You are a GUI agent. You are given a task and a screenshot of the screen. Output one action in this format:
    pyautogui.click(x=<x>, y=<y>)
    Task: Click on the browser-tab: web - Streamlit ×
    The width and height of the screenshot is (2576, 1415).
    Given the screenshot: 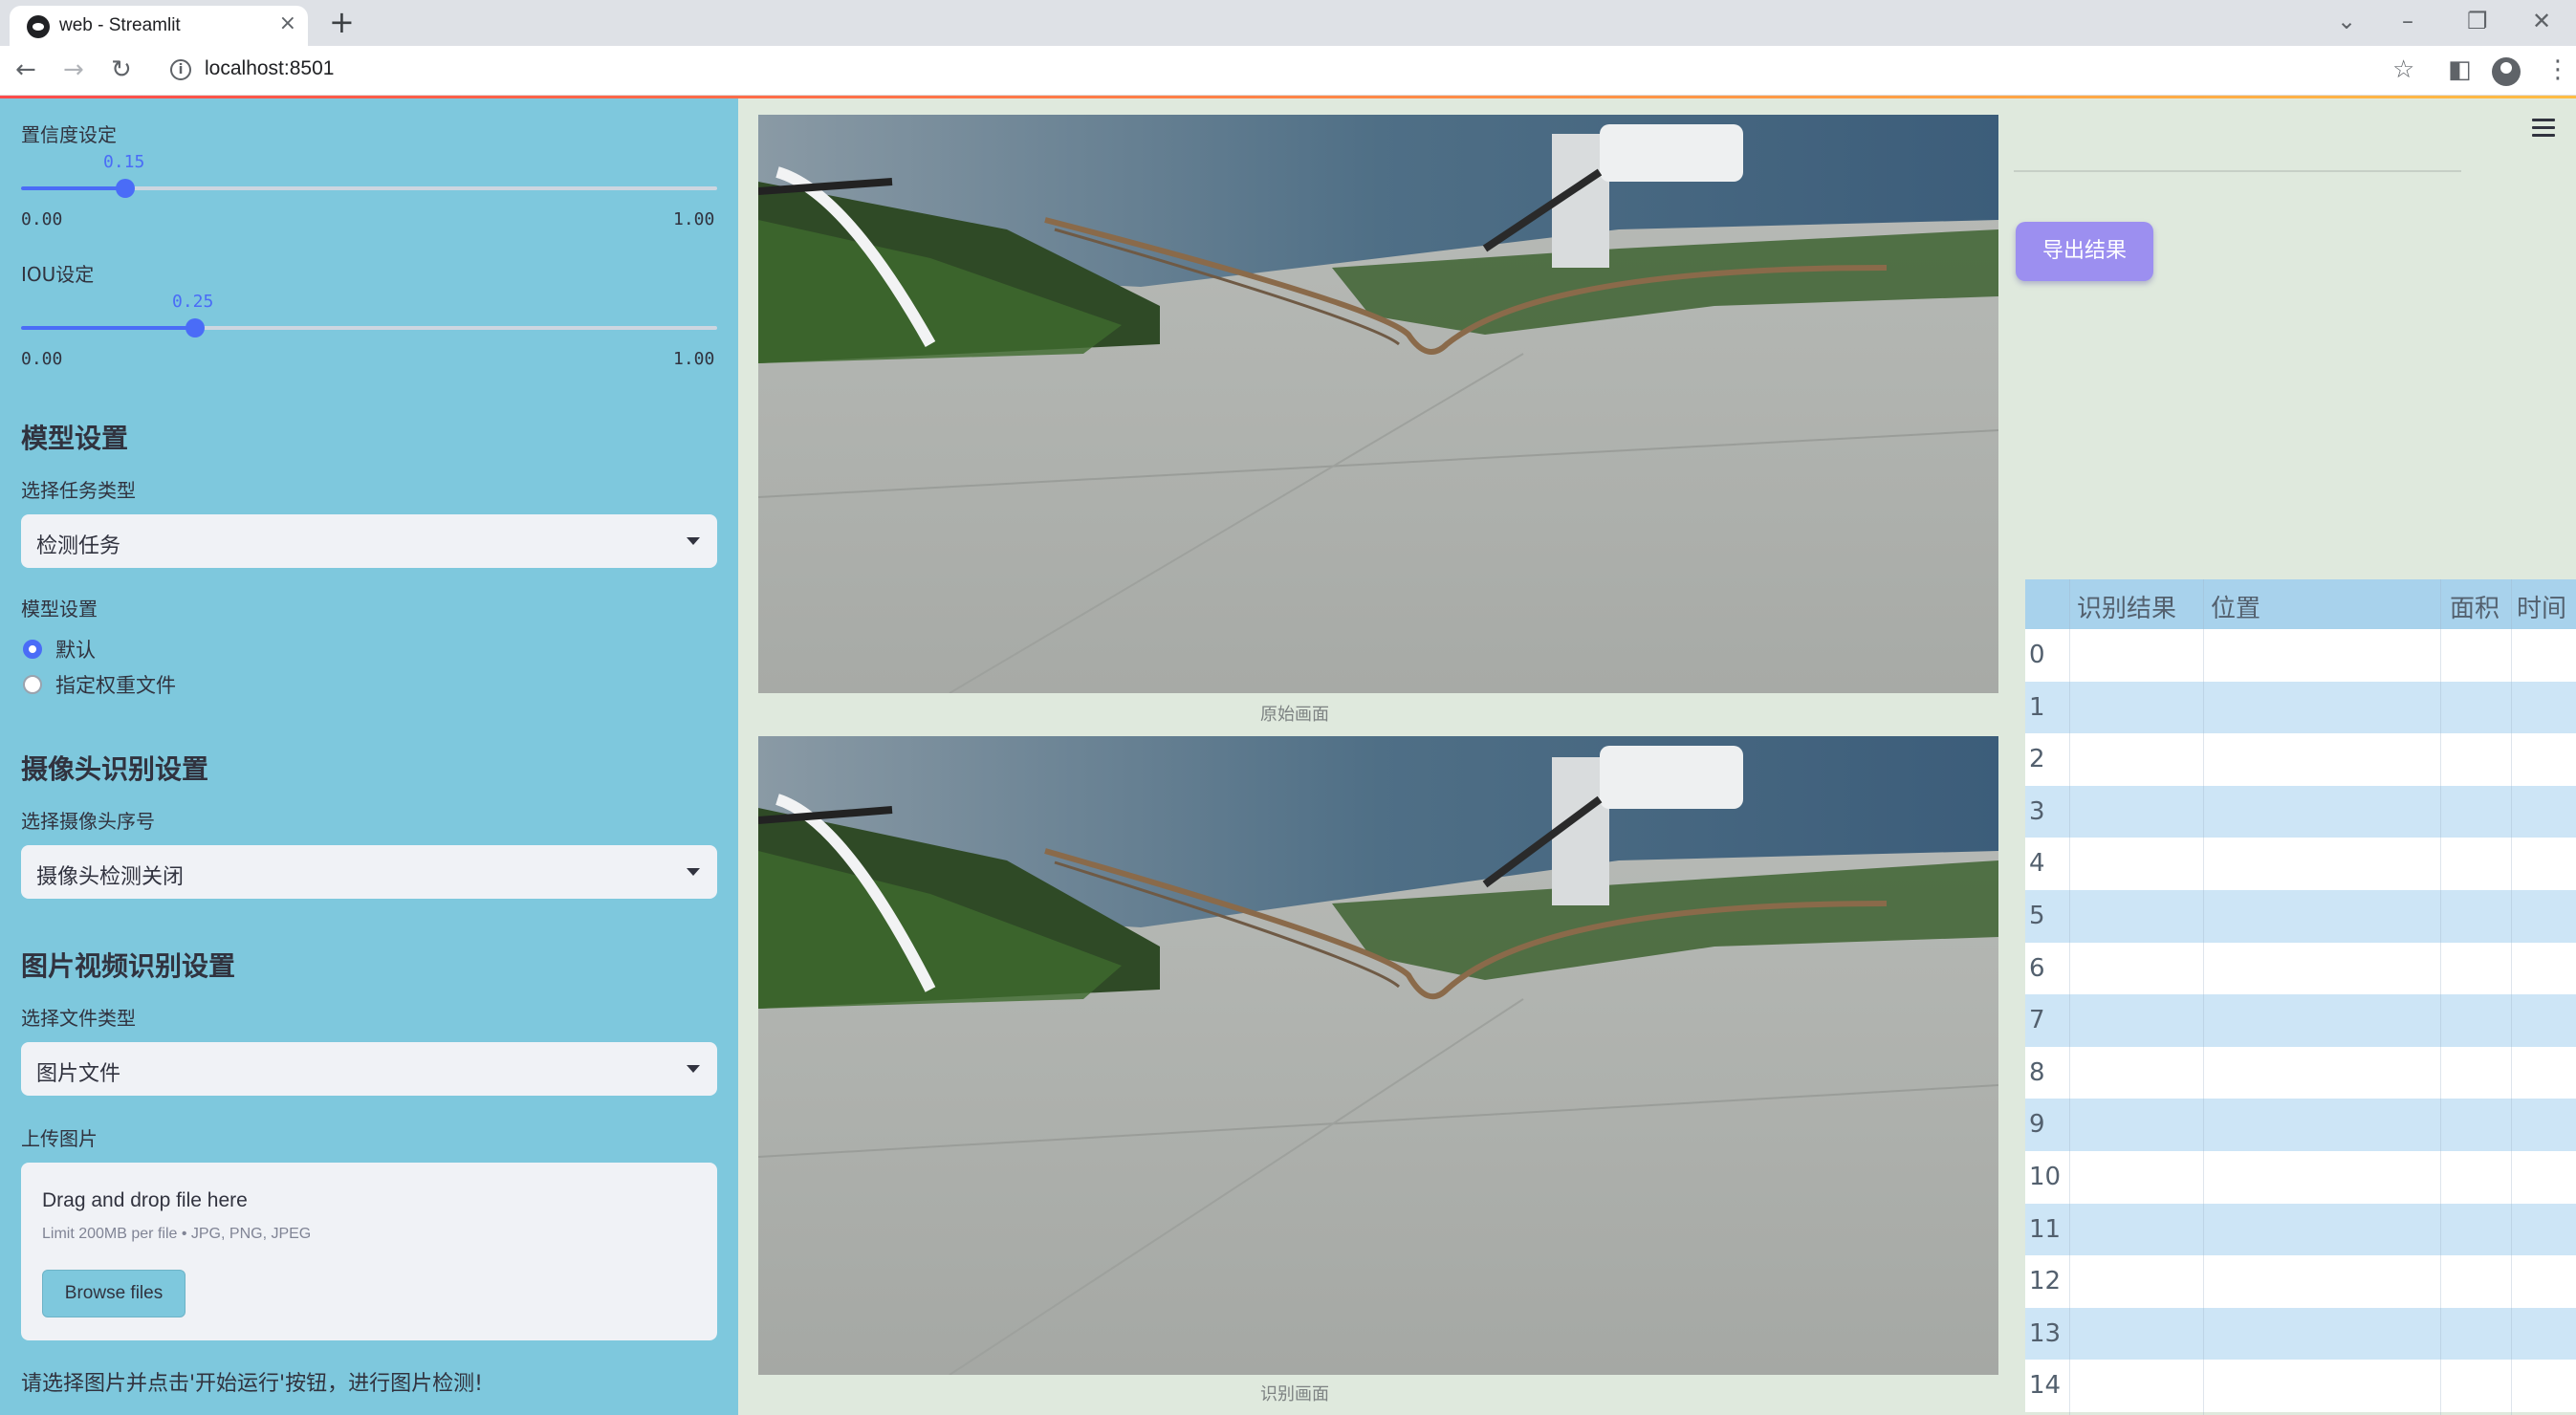 What is the action you would take?
    pyautogui.click(x=159, y=26)
    